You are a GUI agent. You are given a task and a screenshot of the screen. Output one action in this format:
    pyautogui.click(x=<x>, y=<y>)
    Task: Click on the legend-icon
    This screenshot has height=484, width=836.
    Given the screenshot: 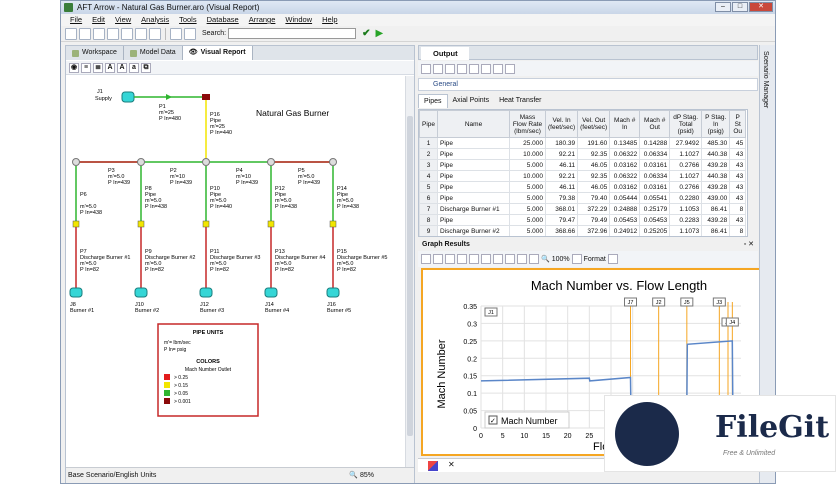 What is the action you would take?
    pyautogui.click(x=486, y=259)
    